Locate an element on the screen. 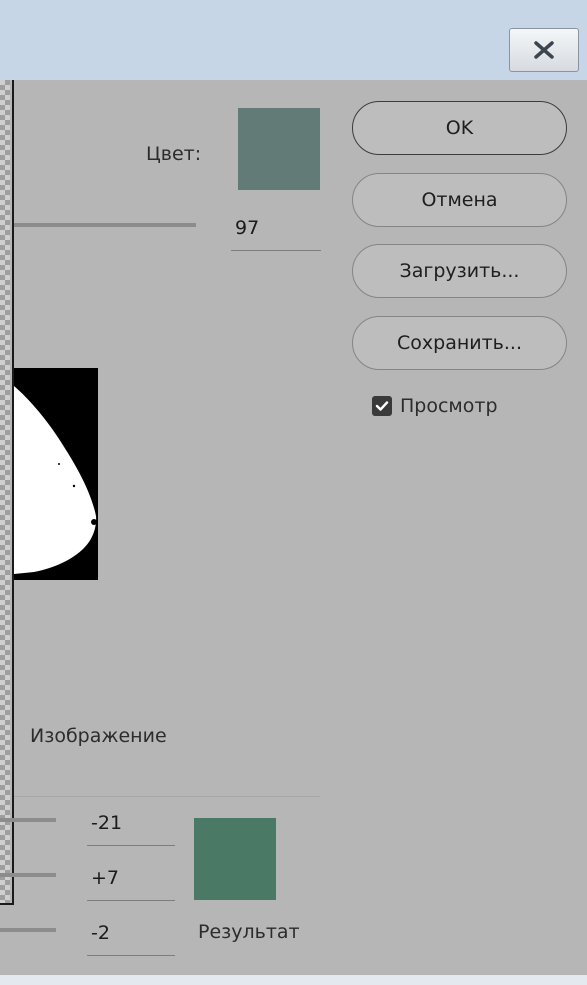  close-button is located at coordinates (544, 50).